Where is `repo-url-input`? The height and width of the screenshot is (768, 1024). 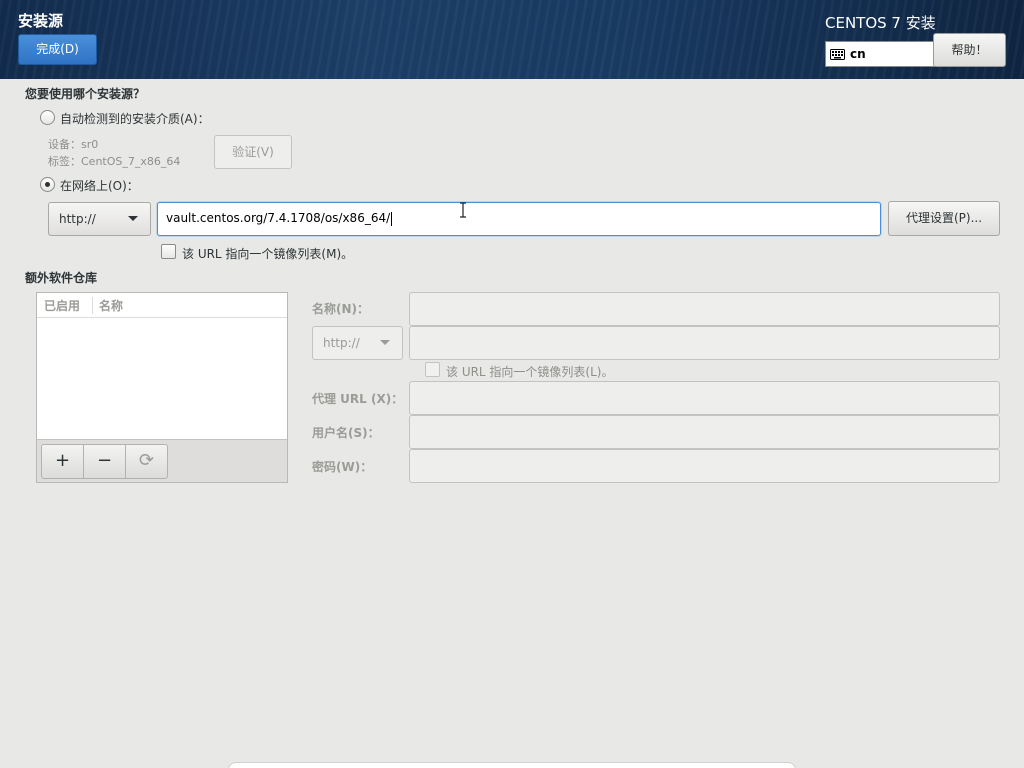 repo-url-input is located at coordinates (704, 343).